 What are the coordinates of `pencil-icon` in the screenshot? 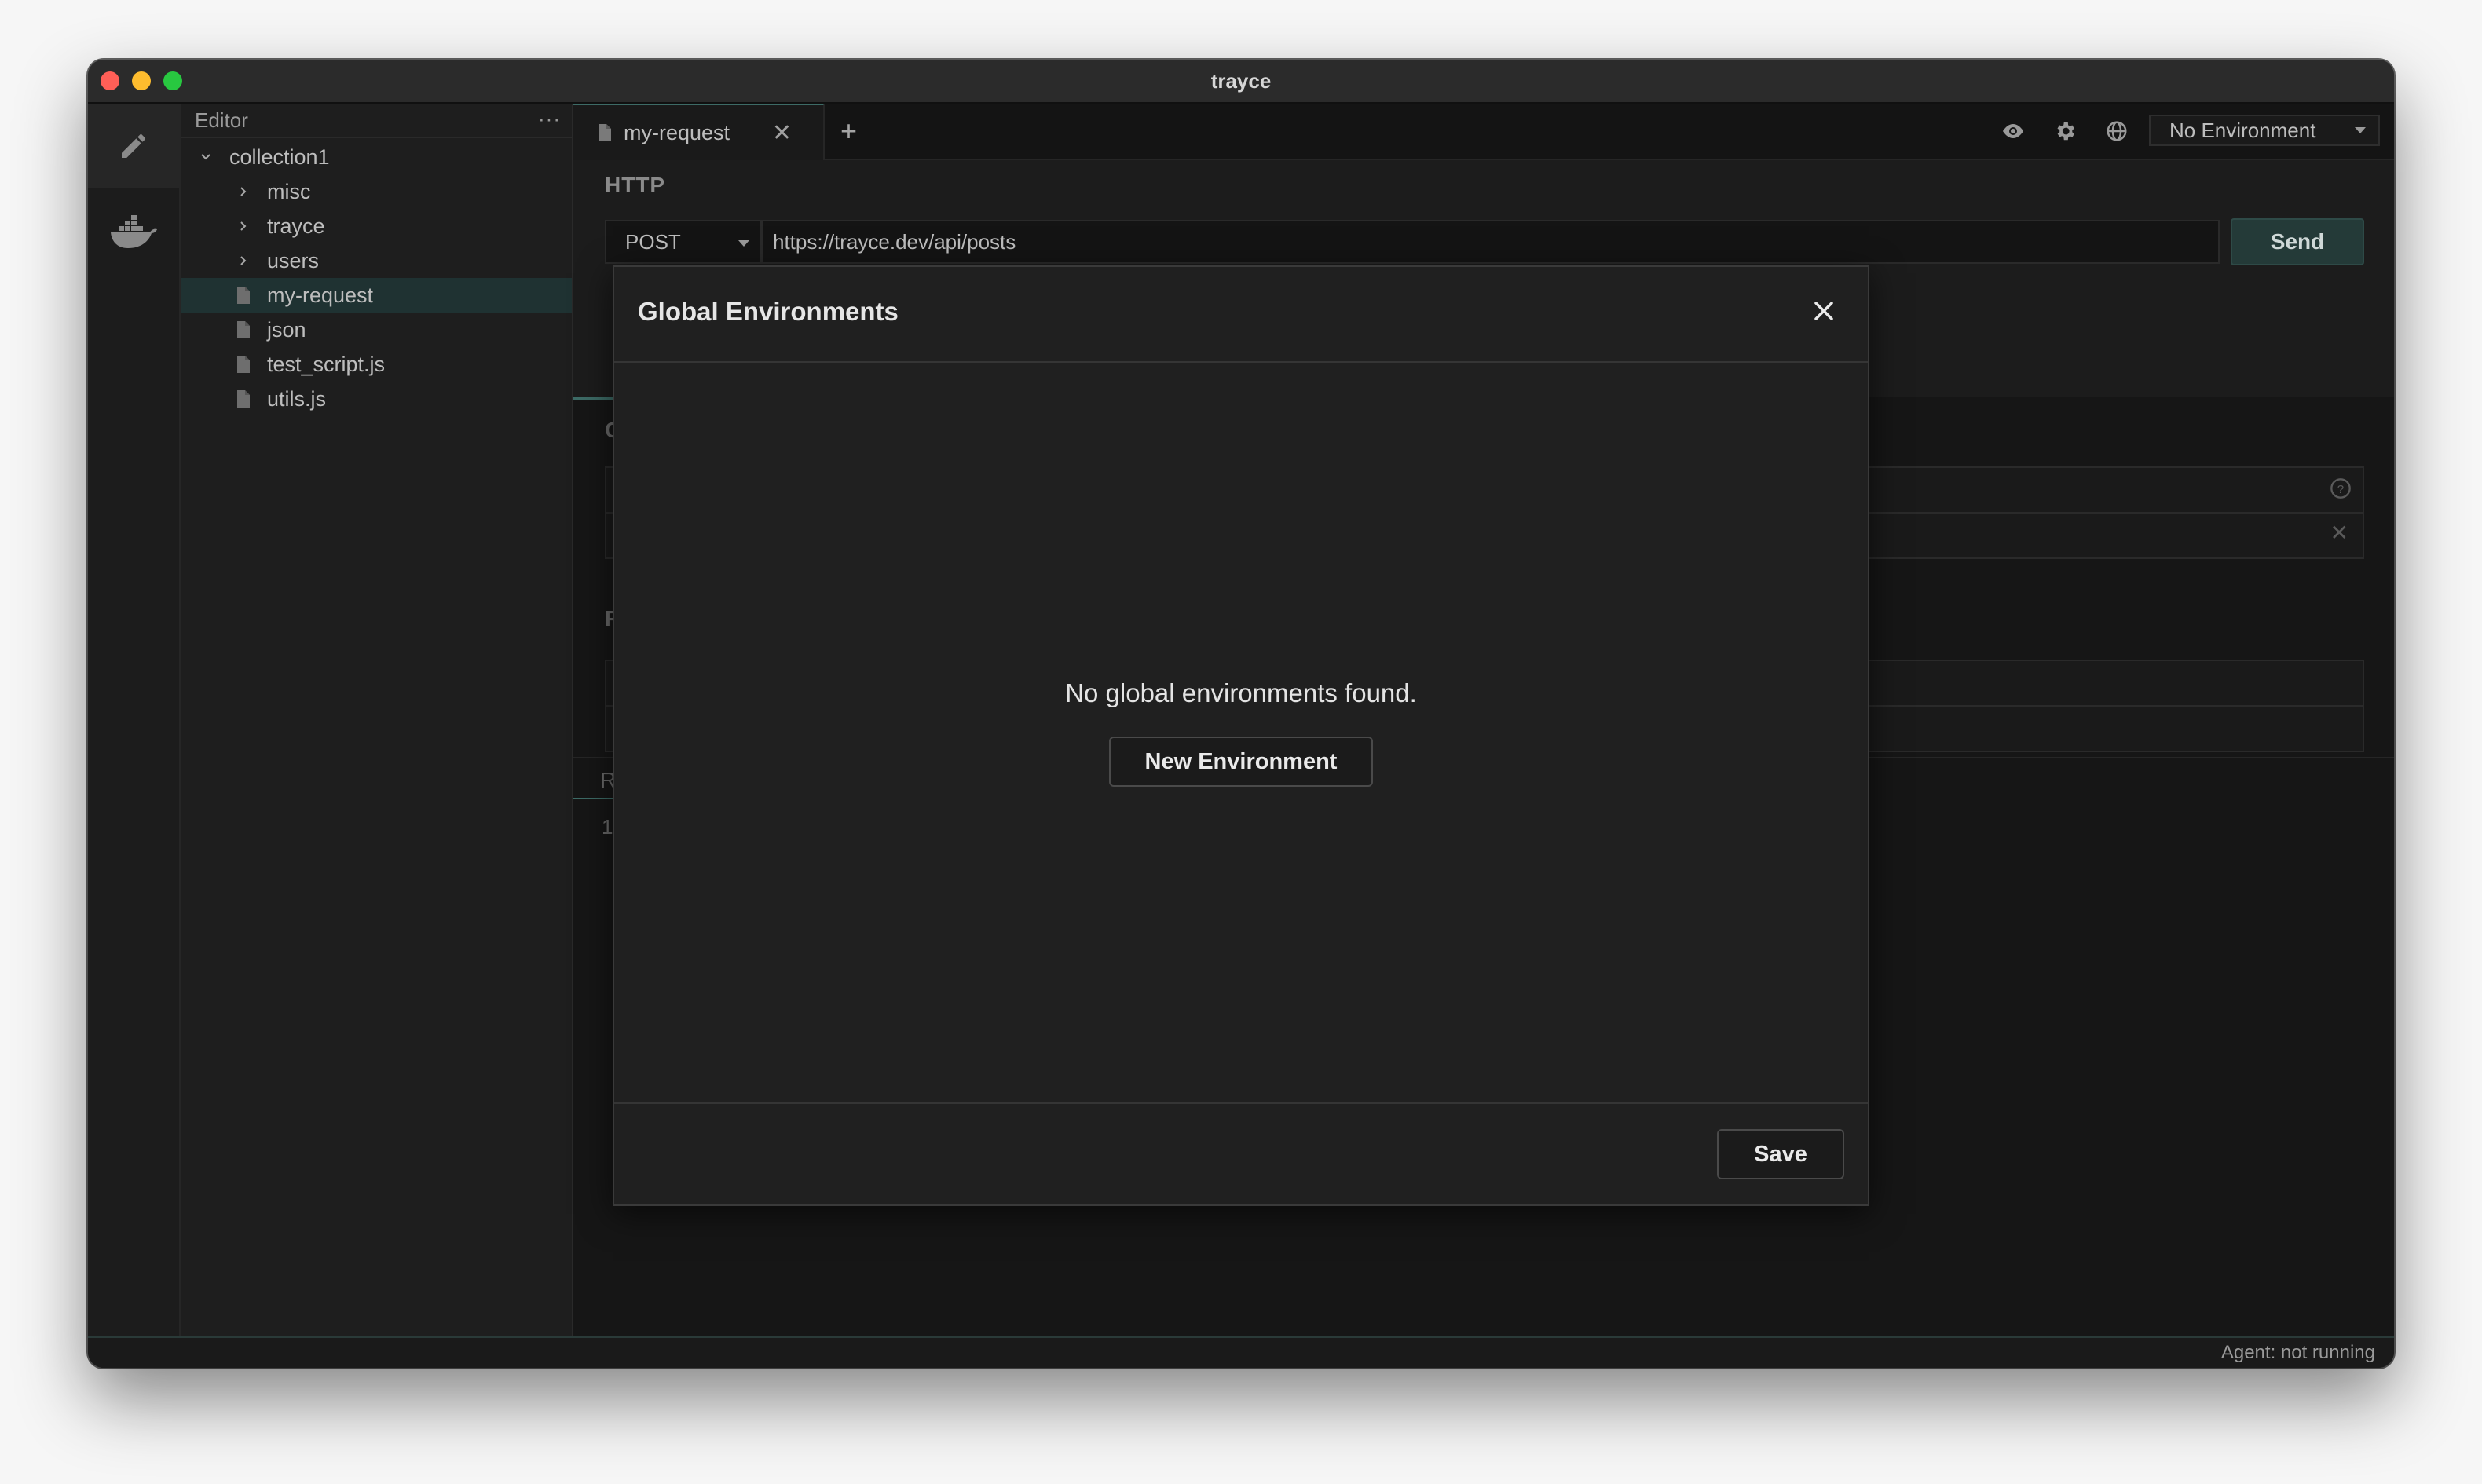 It's located at (134, 146).